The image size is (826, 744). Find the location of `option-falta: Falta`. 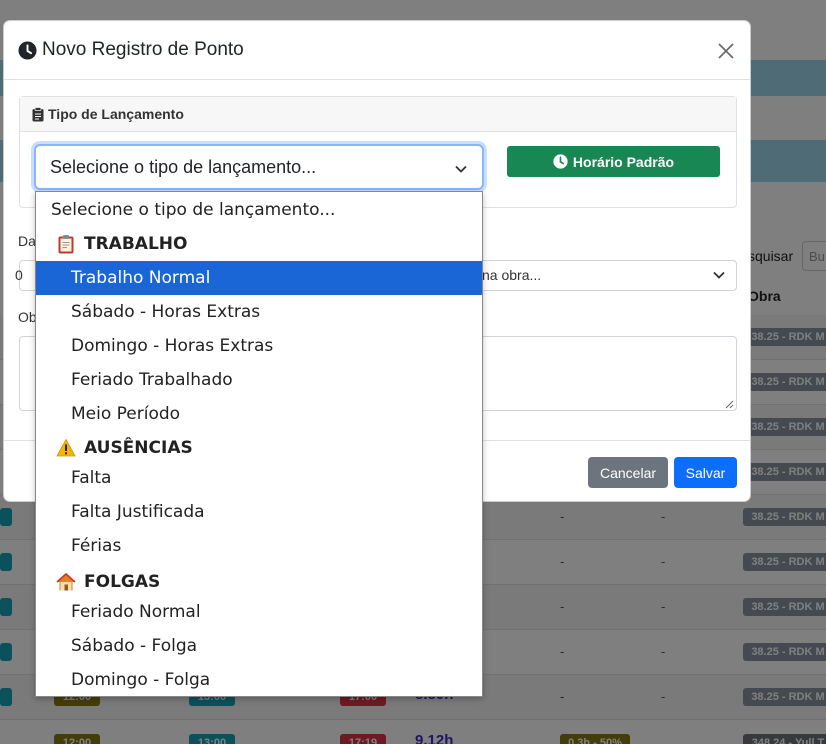

option-falta: Falta is located at coordinates (259, 478).